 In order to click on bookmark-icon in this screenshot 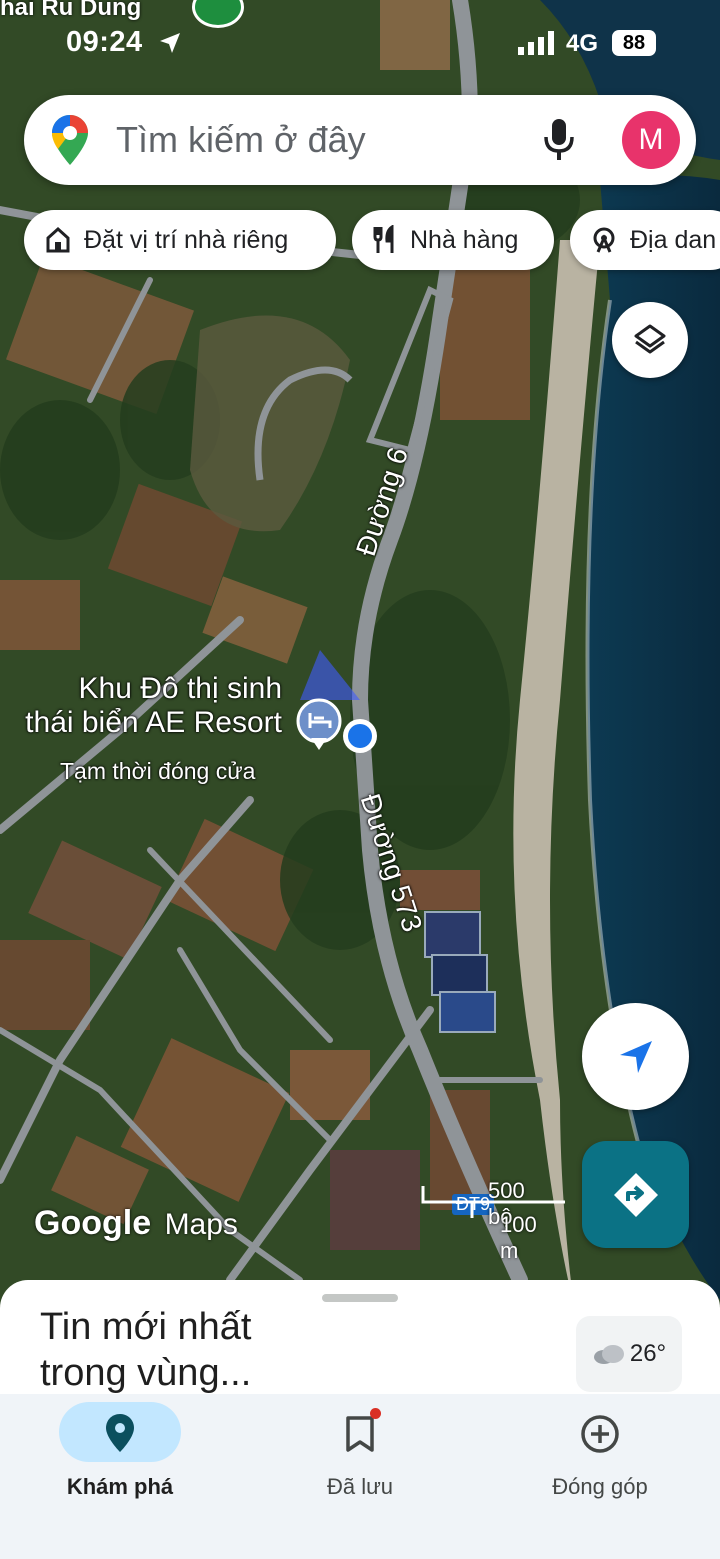, I will do `click(360, 1436)`.